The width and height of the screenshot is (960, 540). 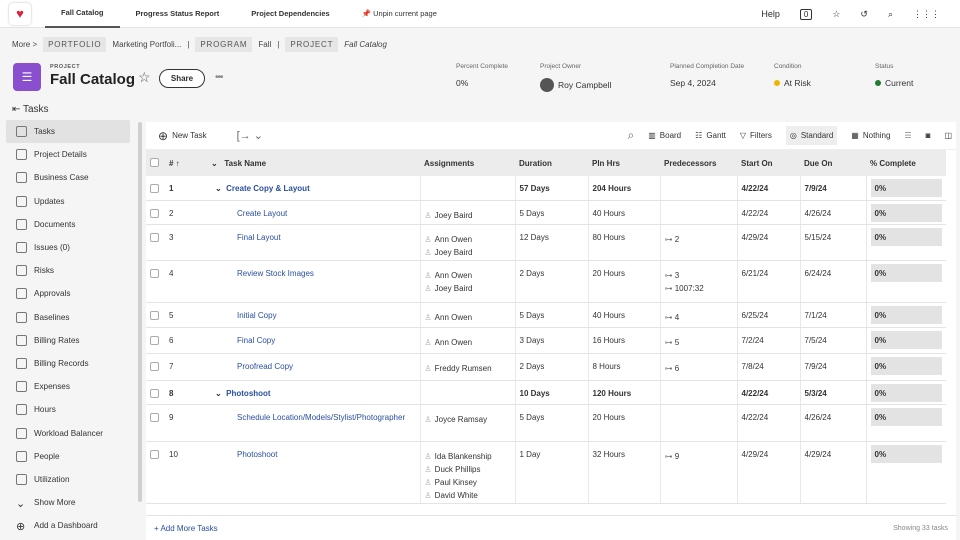 I want to click on predecessors-cell: ⊶ 6, so click(x=699, y=367).